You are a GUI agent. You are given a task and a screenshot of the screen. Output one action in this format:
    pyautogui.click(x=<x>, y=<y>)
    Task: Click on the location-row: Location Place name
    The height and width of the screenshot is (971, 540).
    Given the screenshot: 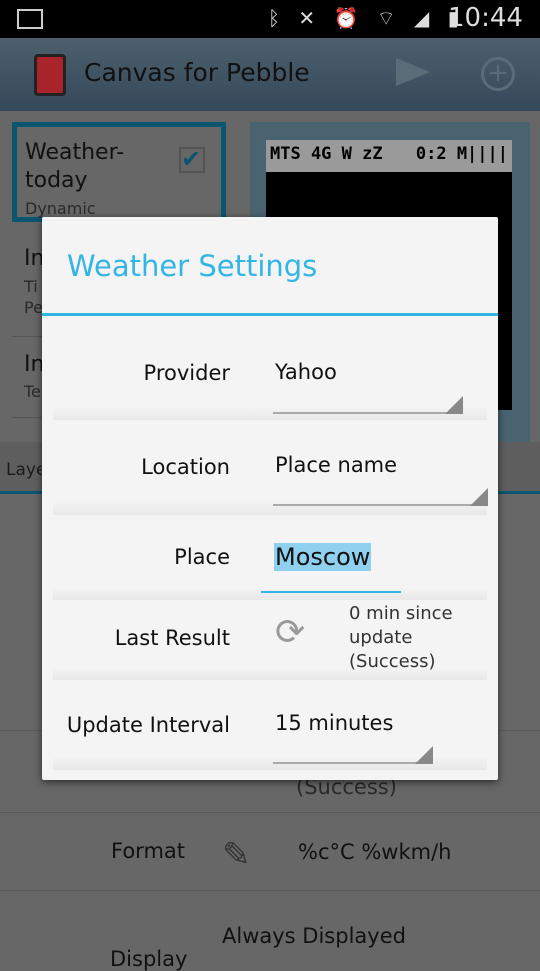 What is the action you would take?
    pyautogui.click(x=270, y=468)
    